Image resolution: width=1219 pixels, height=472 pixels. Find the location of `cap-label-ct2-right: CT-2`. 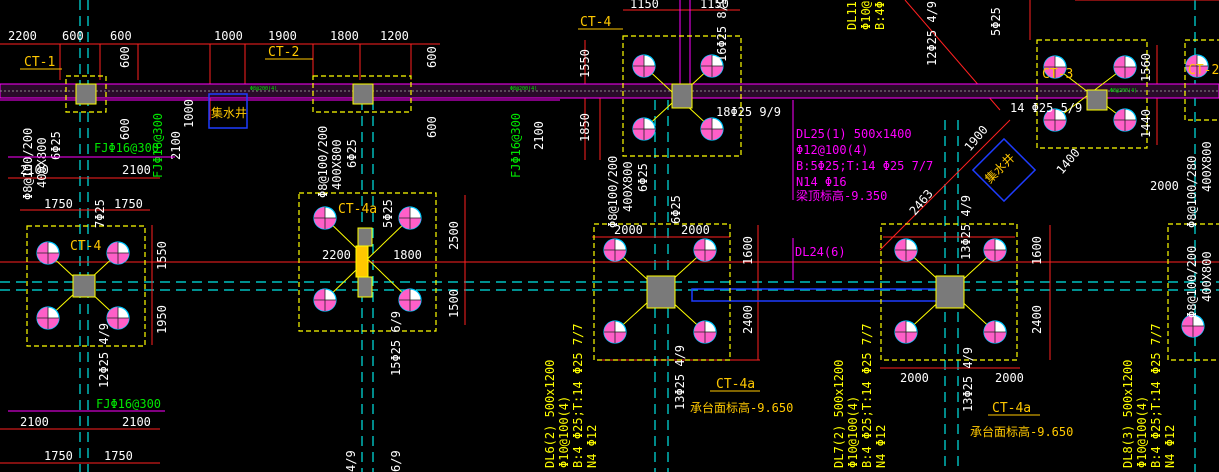

cap-label-ct2-right: CT-2 is located at coordinates (1203, 70).